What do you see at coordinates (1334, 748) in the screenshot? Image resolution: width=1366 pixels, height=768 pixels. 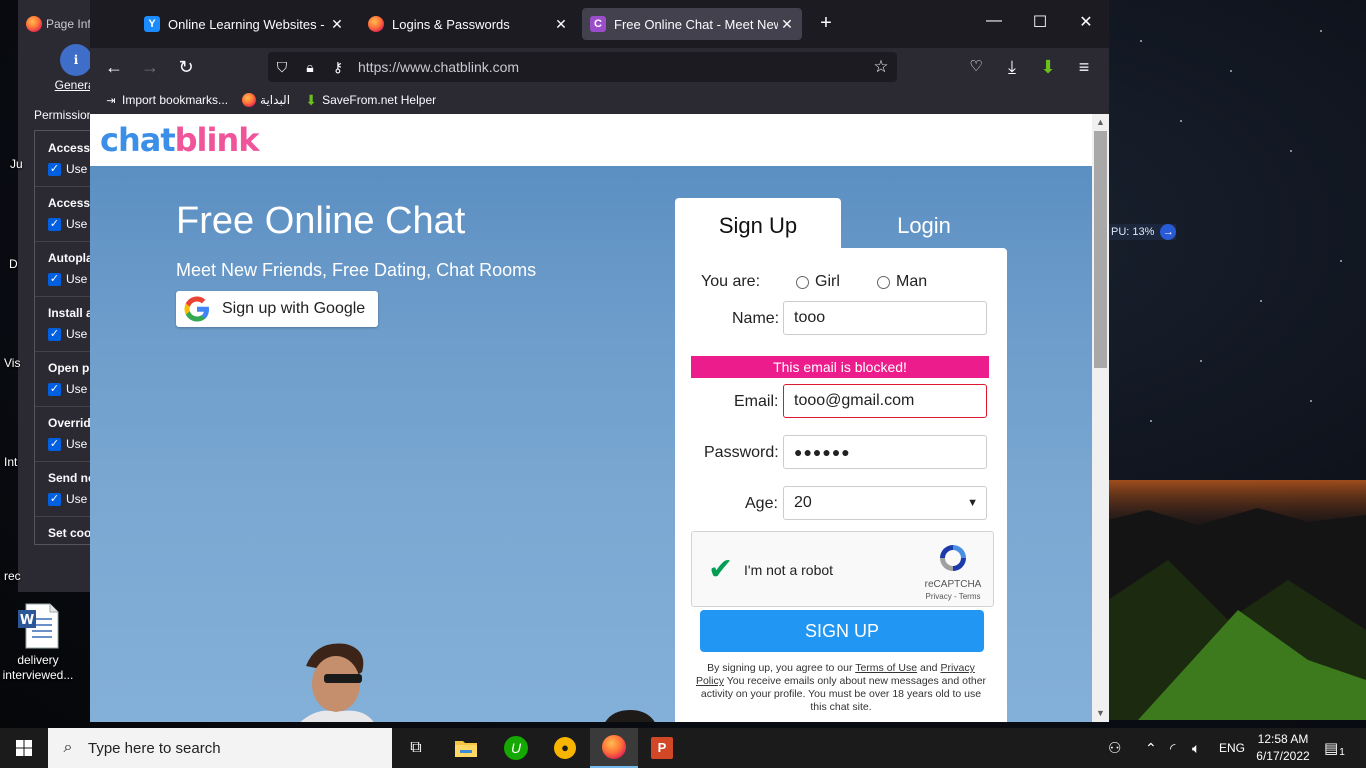 I see `notification-center-button: ▤ 1` at bounding box center [1334, 748].